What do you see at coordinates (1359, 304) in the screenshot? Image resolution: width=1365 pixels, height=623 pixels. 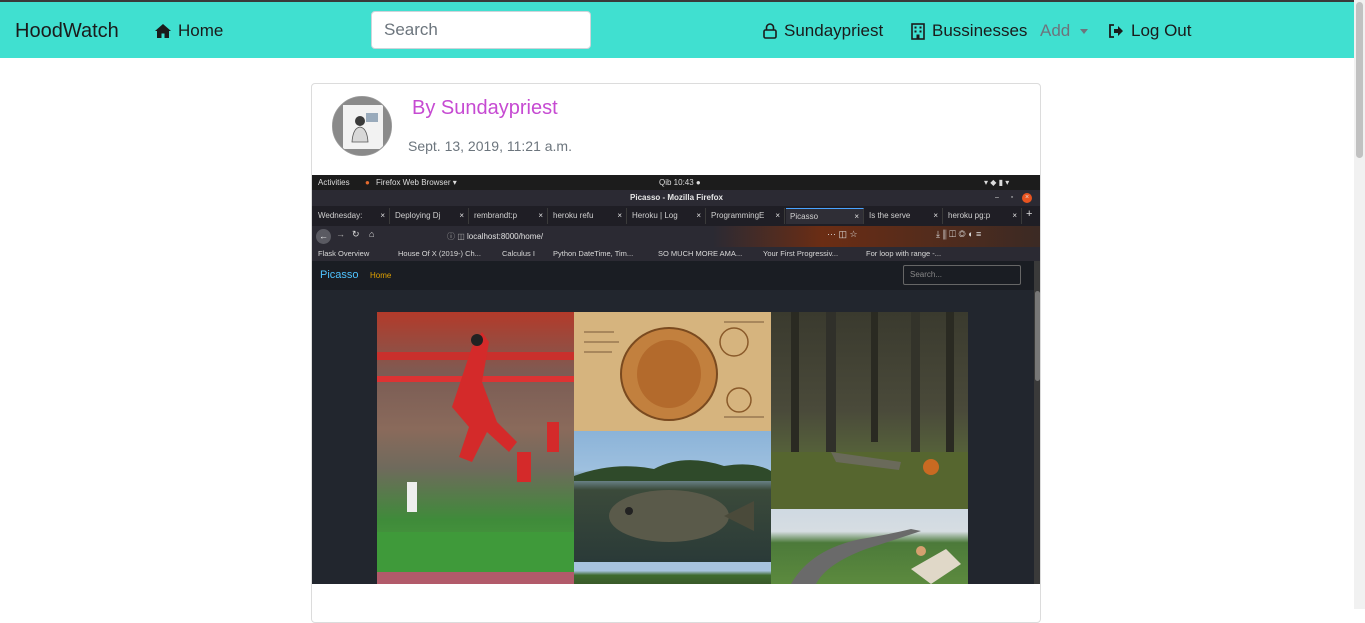 I see `page-scrollbar` at bounding box center [1359, 304].